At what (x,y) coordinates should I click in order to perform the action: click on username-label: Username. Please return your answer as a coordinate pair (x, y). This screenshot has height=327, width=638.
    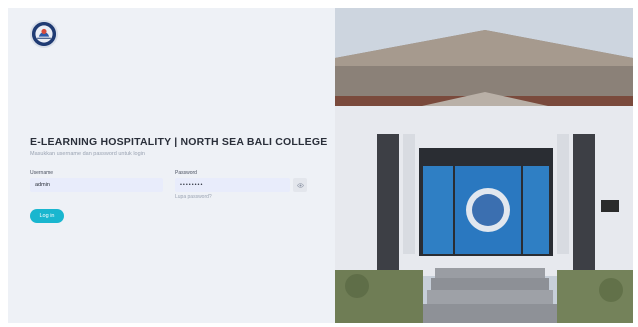
    Looking at the image, I should click on (42, 173).